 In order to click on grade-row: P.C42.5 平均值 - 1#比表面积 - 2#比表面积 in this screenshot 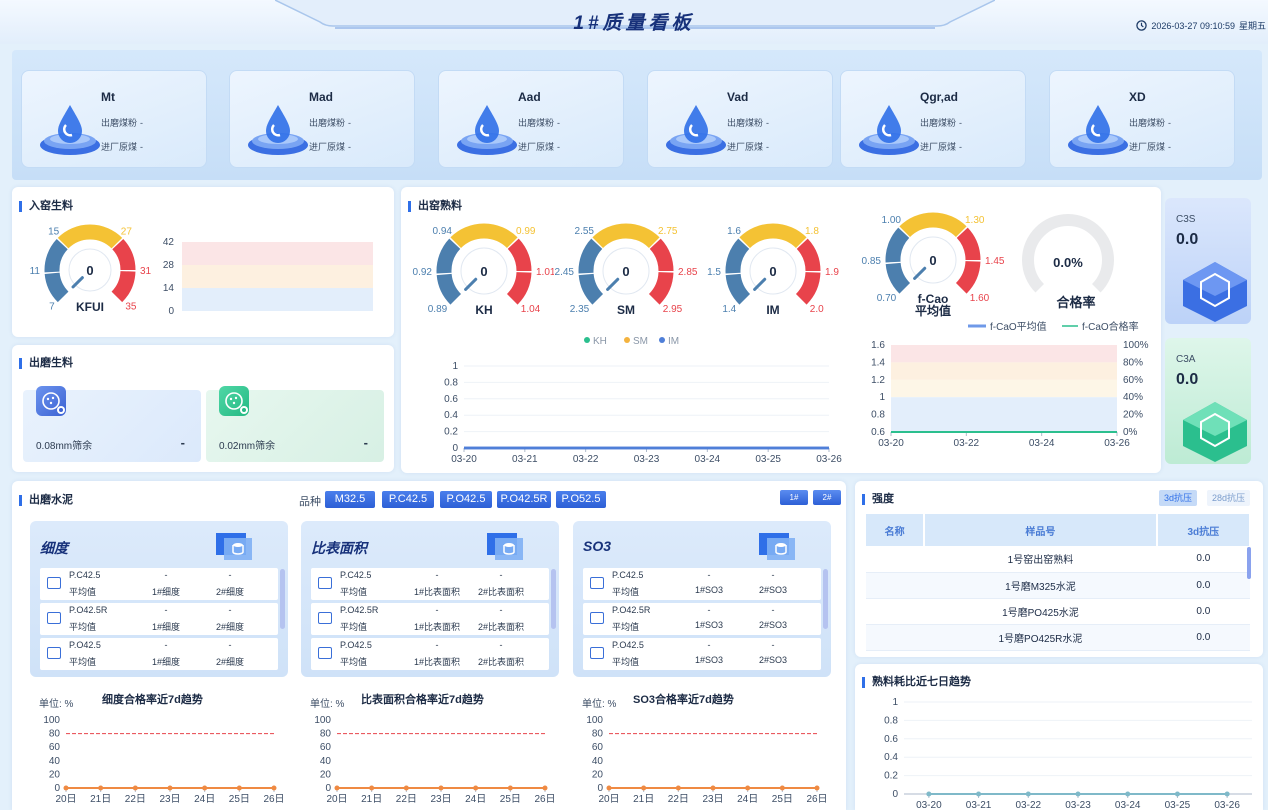, I will do `click(430, 584)`.